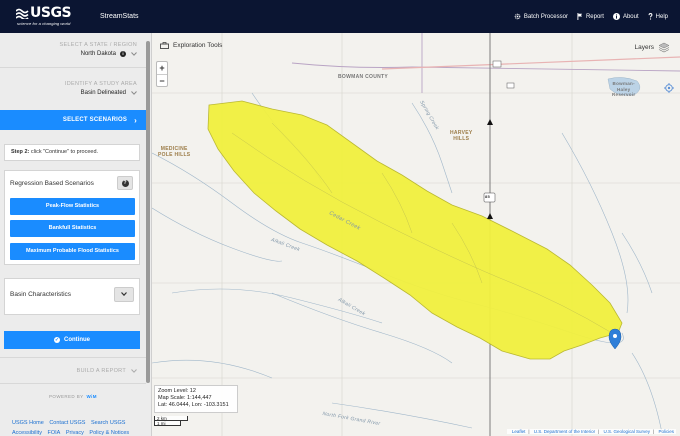 Image resolution: width=680 pixels, height=436 pixels. I want to click on powered-by-label: POWERED BY, so click(66, 396).